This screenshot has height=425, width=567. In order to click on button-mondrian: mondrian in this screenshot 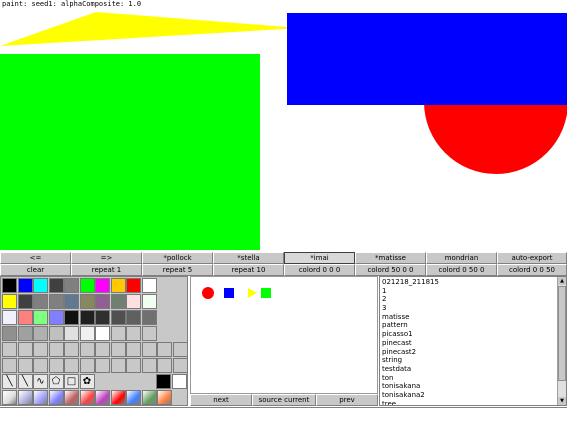, I will do `click(461, 258)`.